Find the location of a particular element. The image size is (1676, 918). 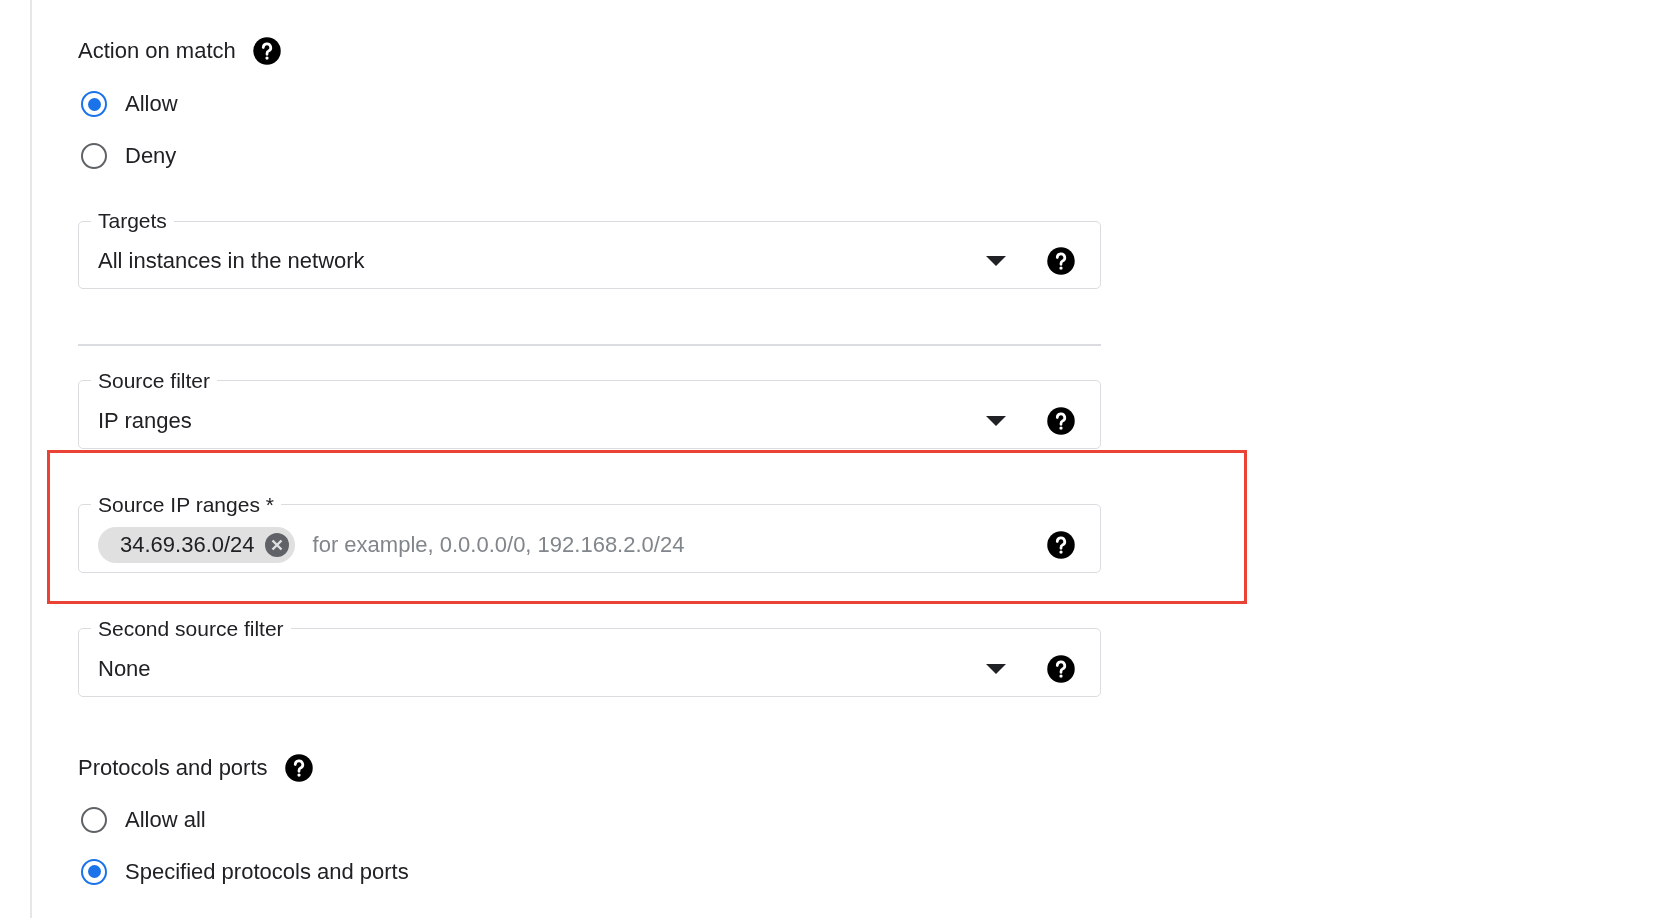

section-title: Protocols and ports is located at coordinates (173, 767).